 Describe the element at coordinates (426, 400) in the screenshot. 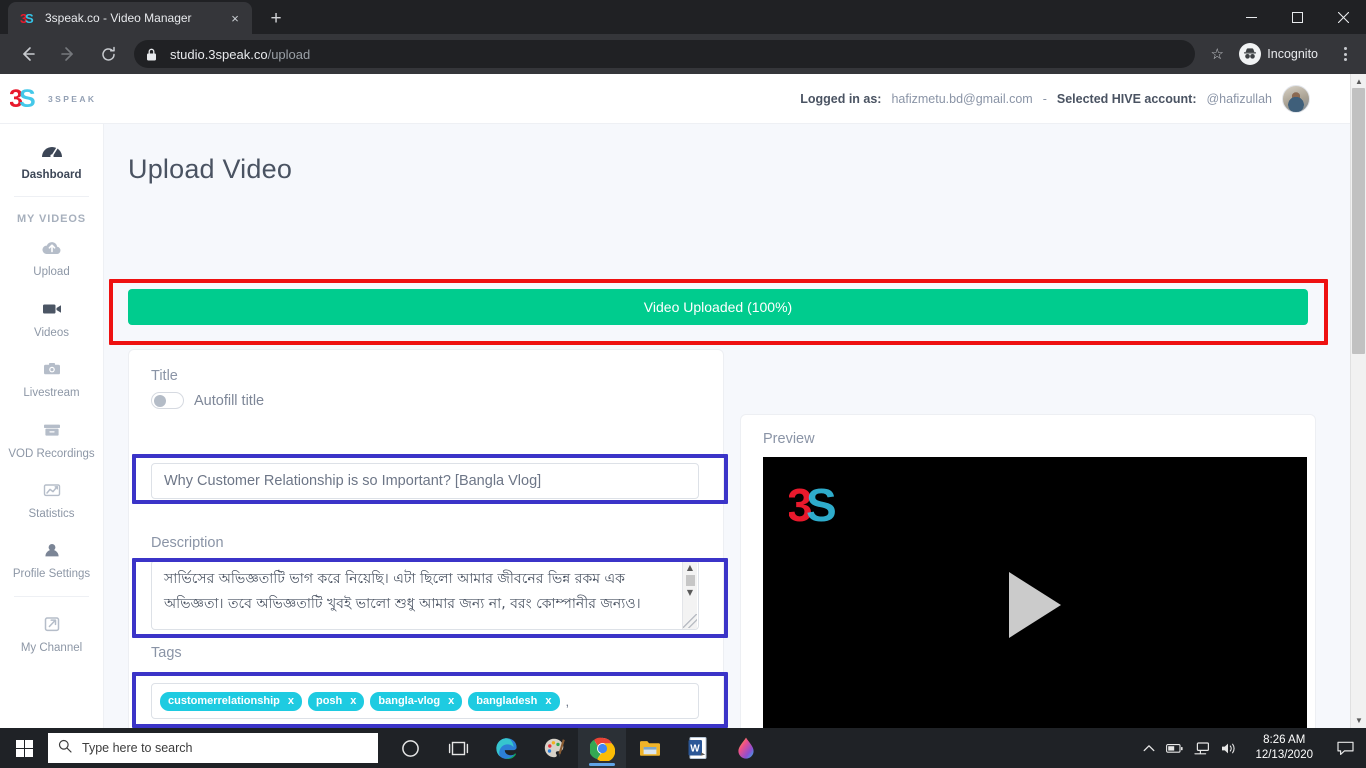

I see `autofill-title-row: Autofill title` at that location.